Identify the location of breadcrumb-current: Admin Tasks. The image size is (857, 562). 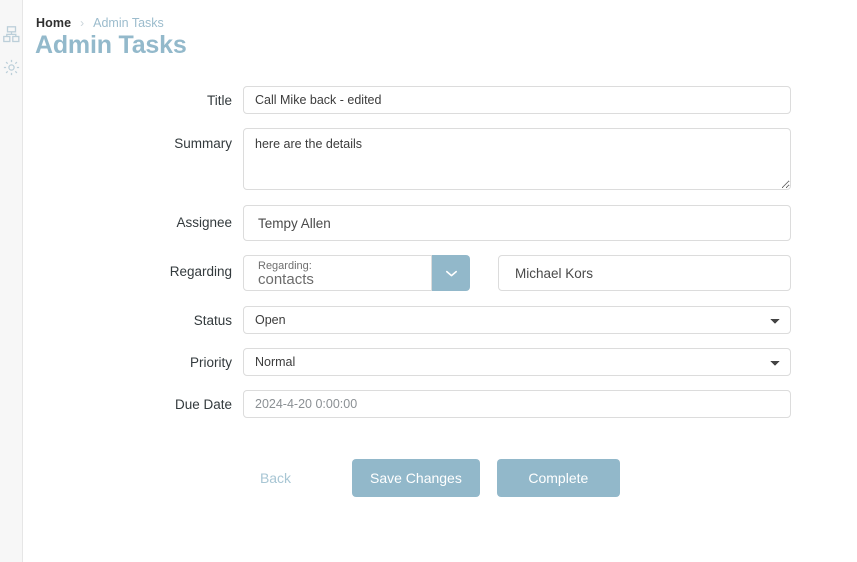
(128, 23).